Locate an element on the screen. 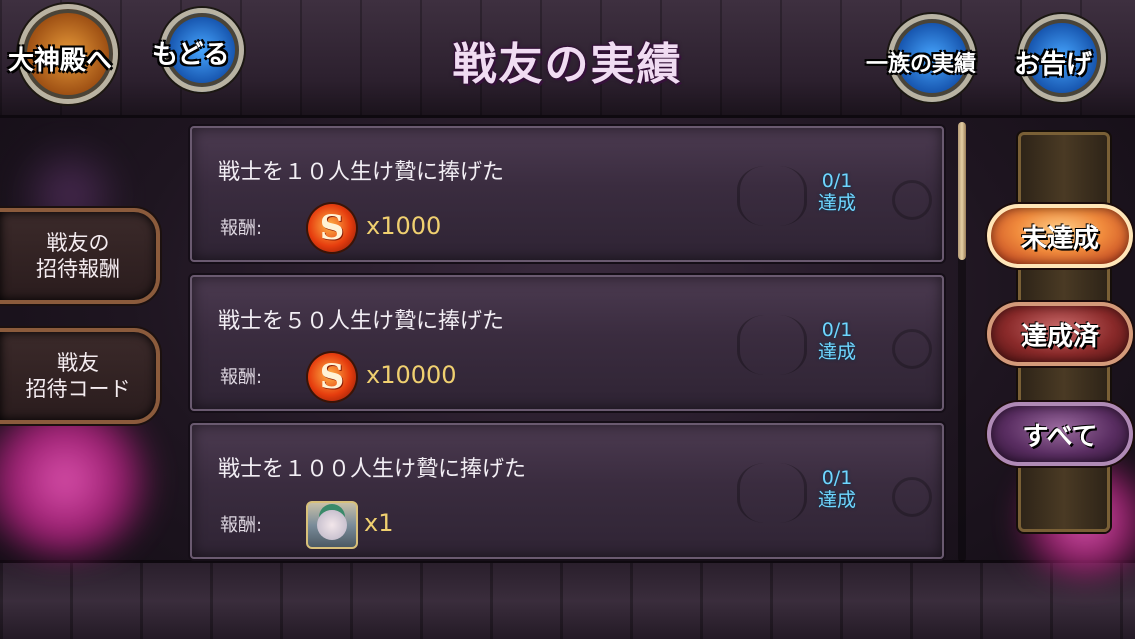 The width and height of the screenshot is (1135, 639). filter-completed-button: 達成済 is located at coordinates (1060, 334).